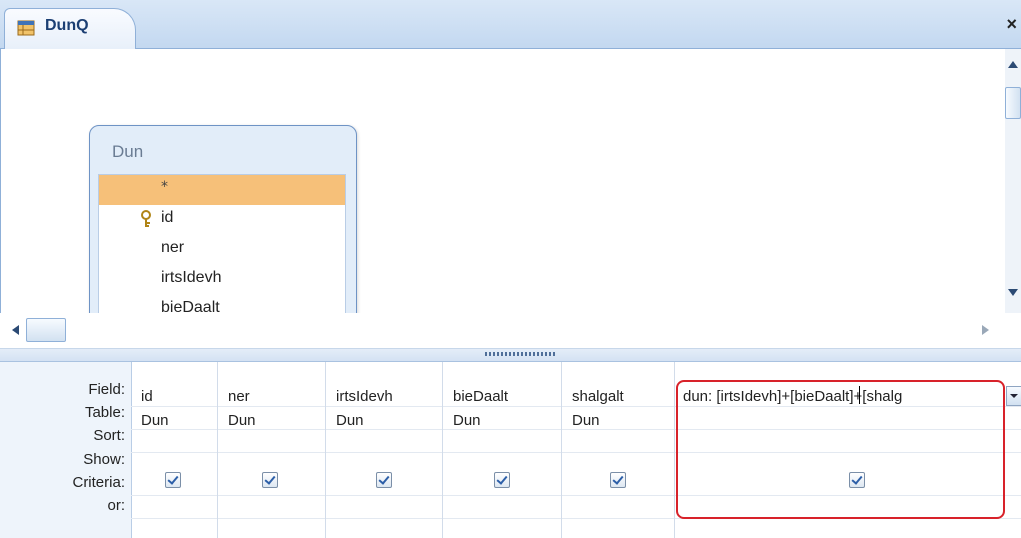  Describe the element at coordinates (15, 330) in the screenshot. I see `scroll-left-icon` at that location.